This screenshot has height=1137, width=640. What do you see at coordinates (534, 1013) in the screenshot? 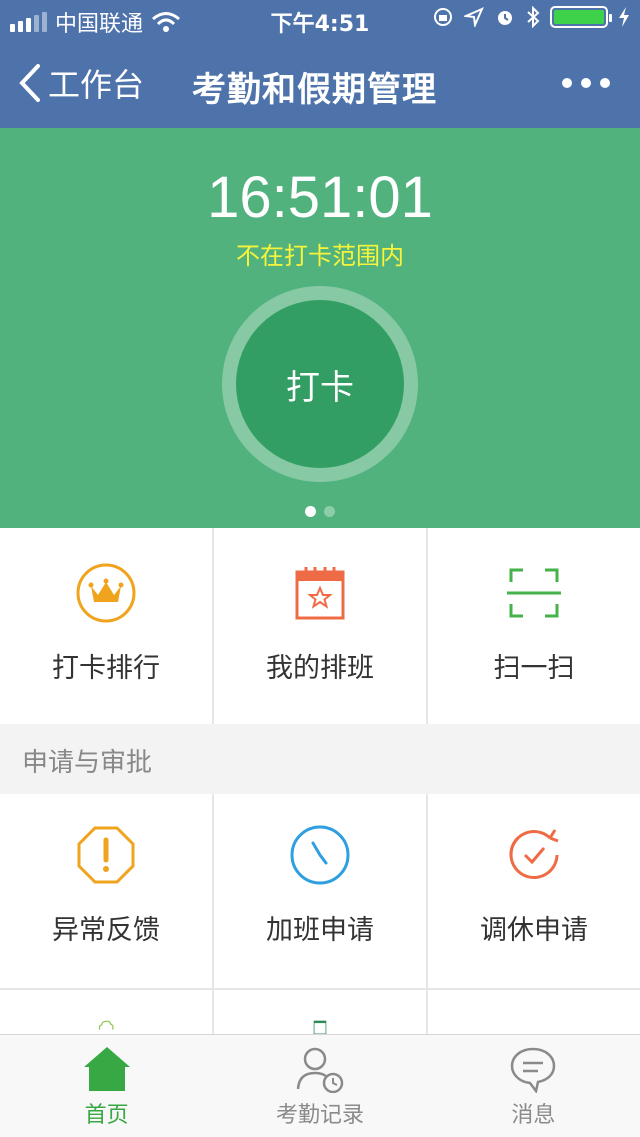
I see `approval-item-empty` at bounding box center [534, 1013].